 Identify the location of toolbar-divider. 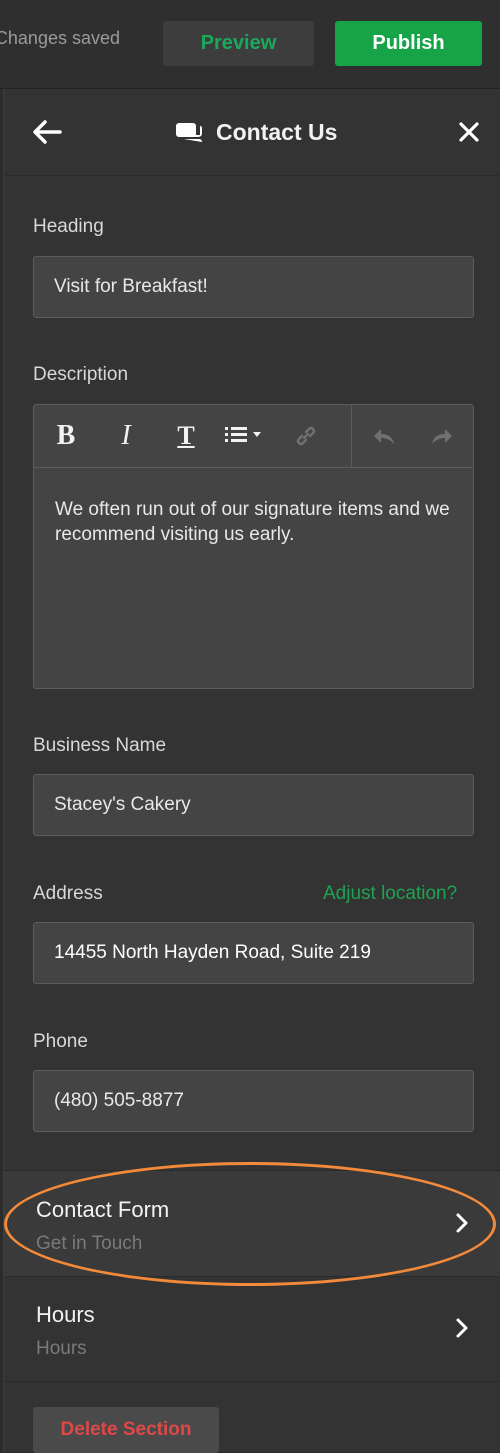
(351, 436).